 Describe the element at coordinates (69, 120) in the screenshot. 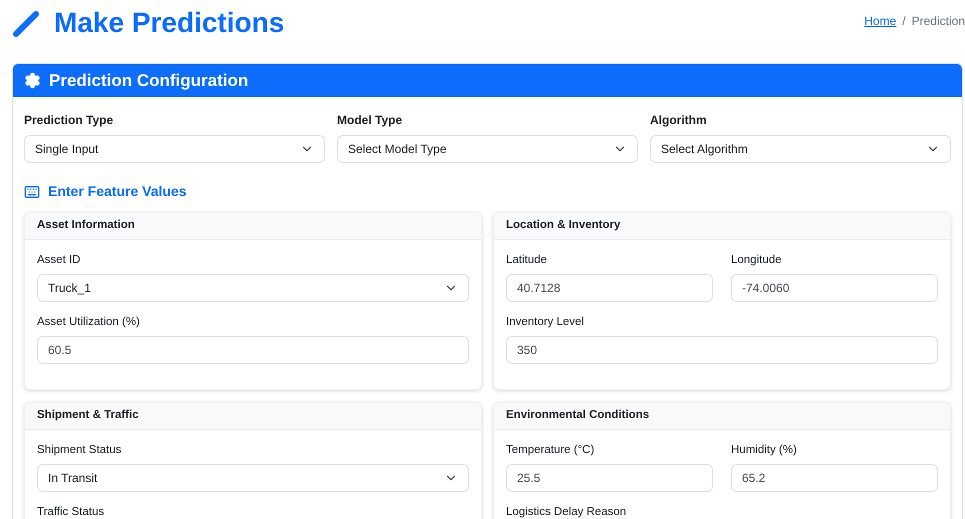

I see `field-label: Prediction Type` at that location.